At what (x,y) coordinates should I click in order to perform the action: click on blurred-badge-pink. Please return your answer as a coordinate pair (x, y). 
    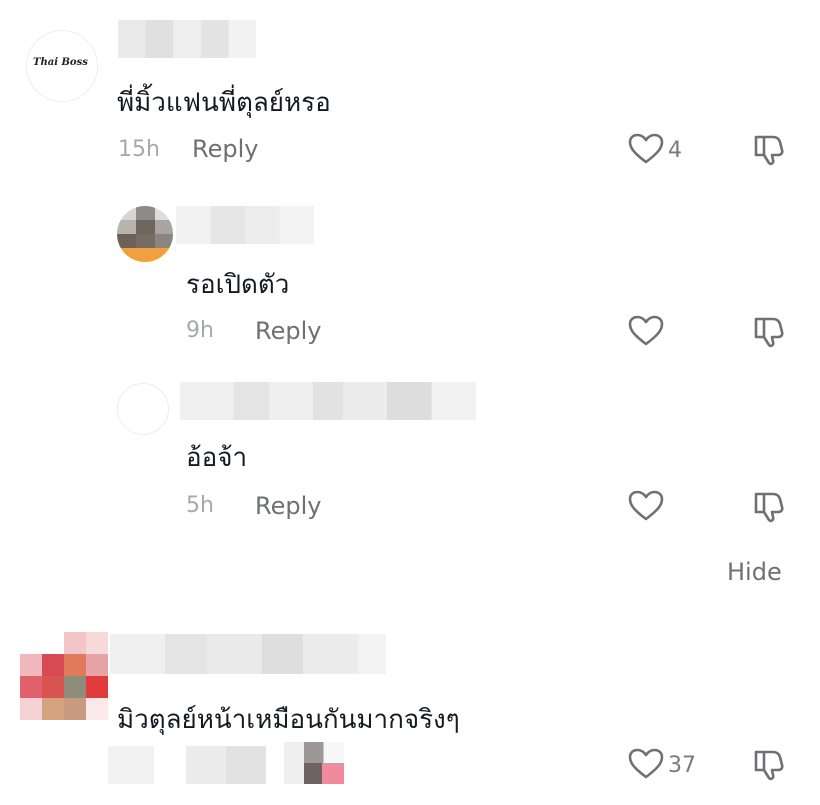
    Looking at the image, I should click on (333, 773).